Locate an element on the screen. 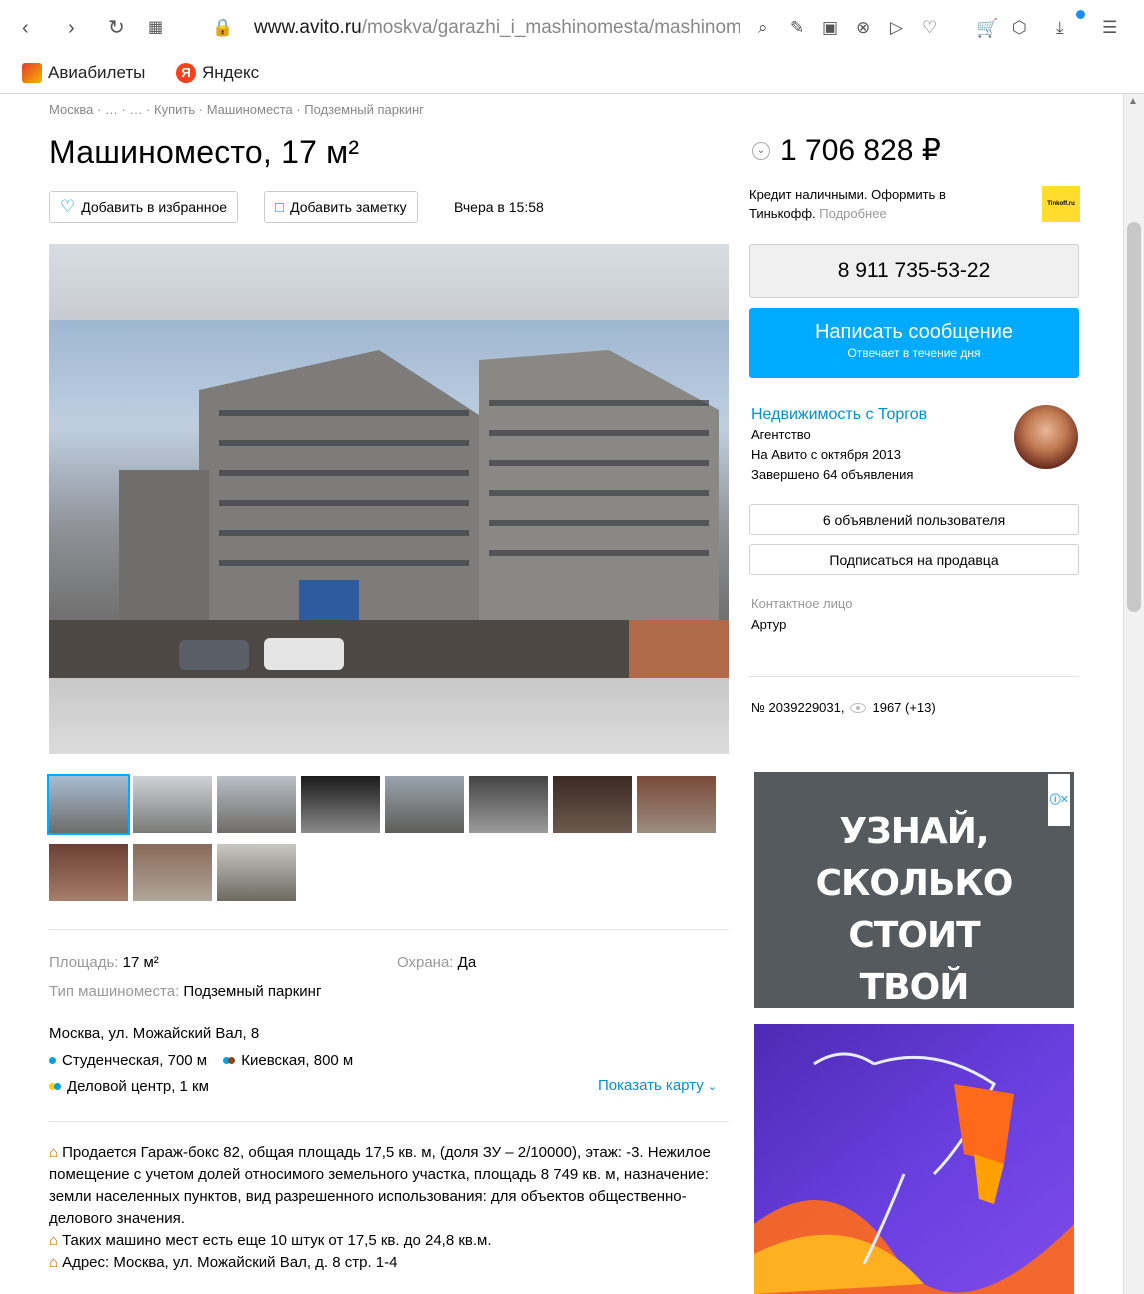 Image resolution: width=1144 pixels, height=1294 pixels. phone-button: 8 911 735-53-22 is located at coordinates (914, 271).